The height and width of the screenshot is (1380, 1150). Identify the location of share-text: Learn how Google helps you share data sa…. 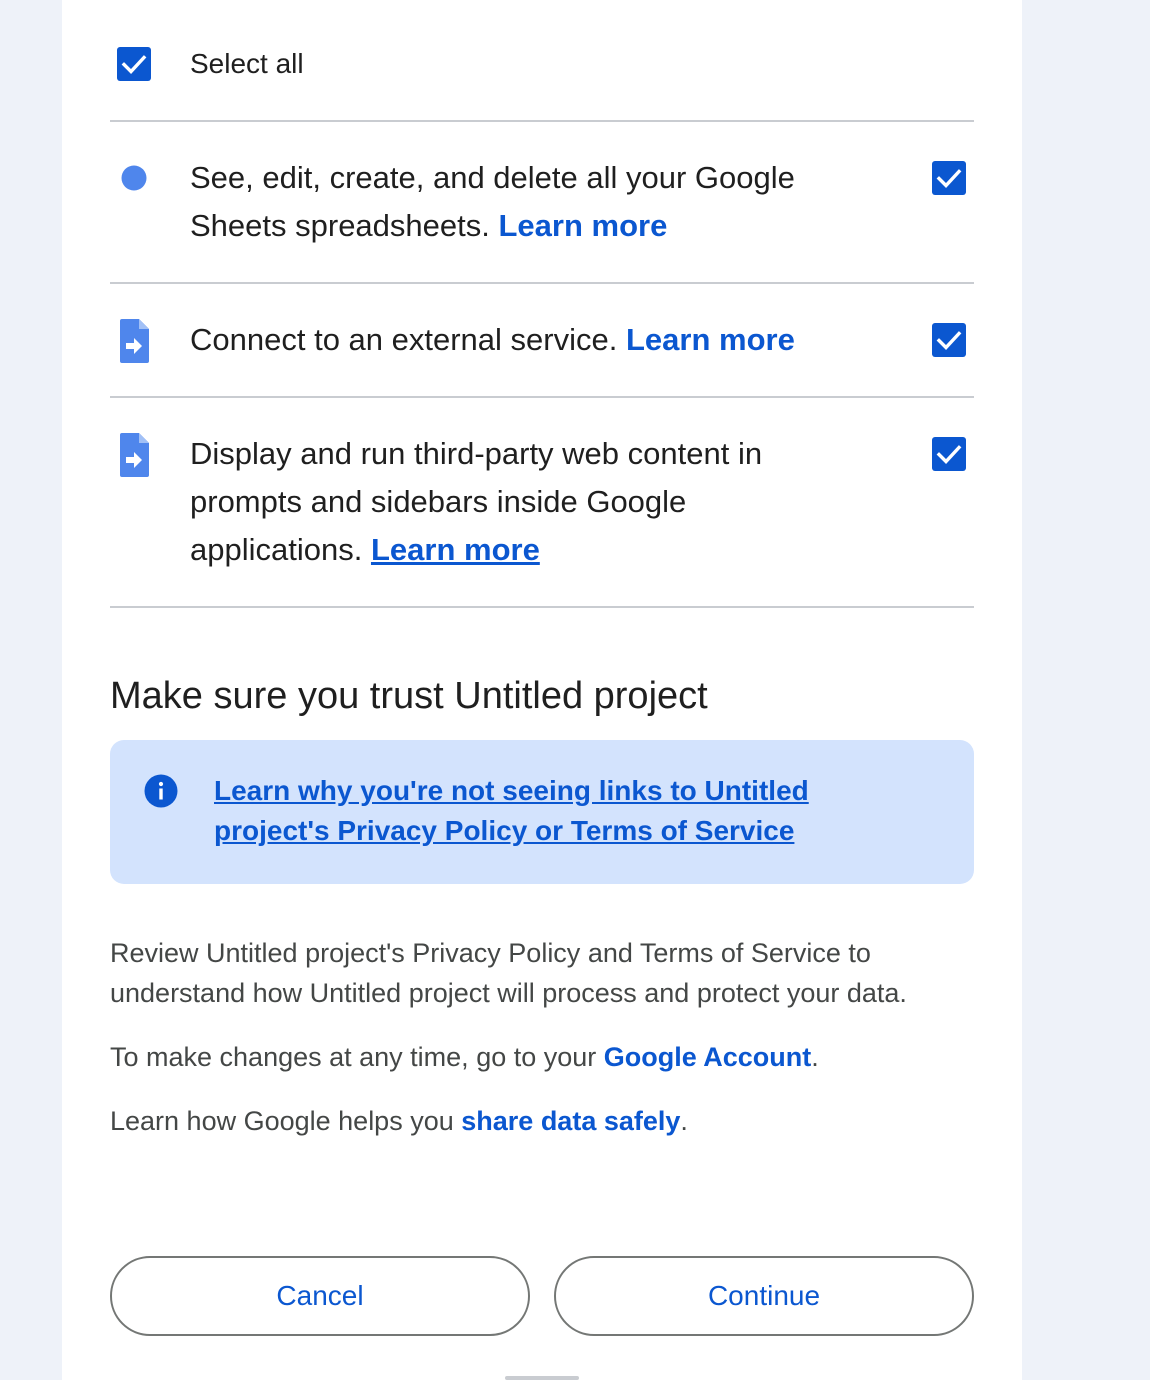
(542, 1121).